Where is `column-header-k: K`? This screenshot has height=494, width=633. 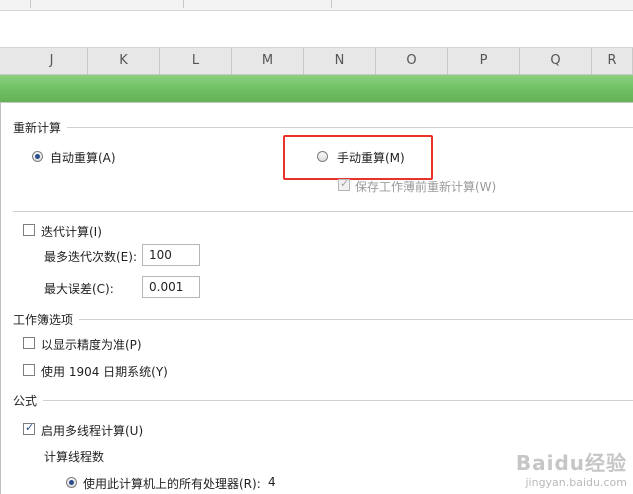
column-header-k: K is located at coordinates (124, 61).